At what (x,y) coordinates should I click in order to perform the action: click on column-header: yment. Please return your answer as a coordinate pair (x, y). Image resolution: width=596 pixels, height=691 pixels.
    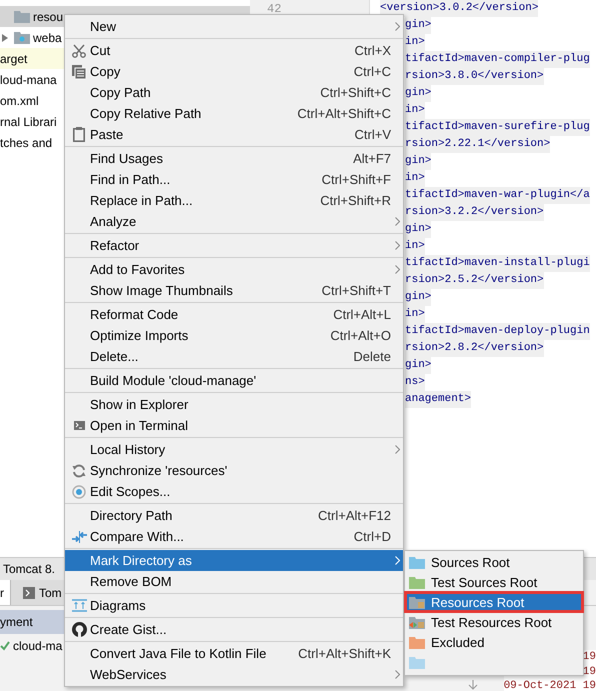
    Looking at the image, I should click on (16, 622).